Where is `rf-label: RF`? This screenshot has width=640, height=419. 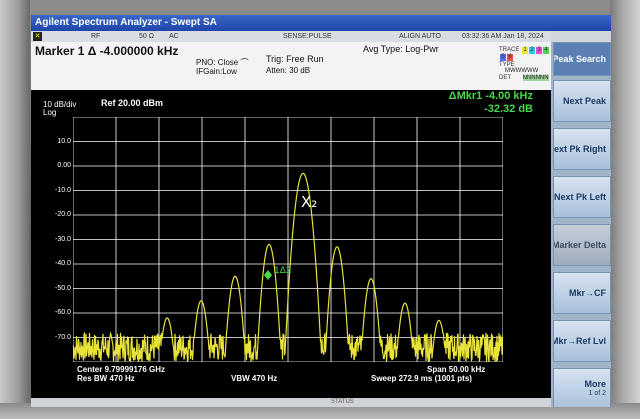 rf-label: RF is located at coordinates (96, 36).